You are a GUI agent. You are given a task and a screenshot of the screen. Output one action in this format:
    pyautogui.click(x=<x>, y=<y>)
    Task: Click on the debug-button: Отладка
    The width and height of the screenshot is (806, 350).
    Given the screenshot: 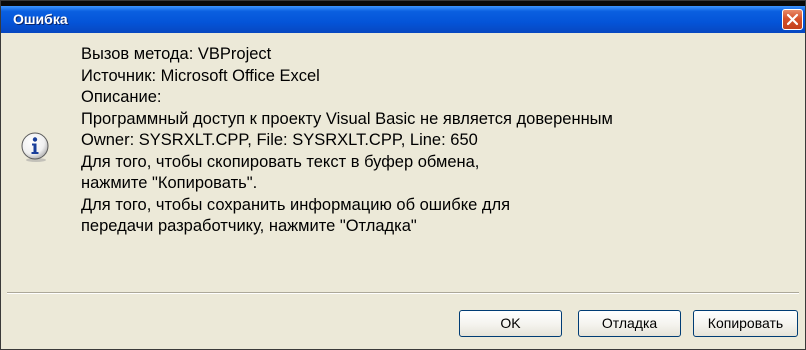 What is the action you would take?
    pyautogui.click(x=629, y=323)
    